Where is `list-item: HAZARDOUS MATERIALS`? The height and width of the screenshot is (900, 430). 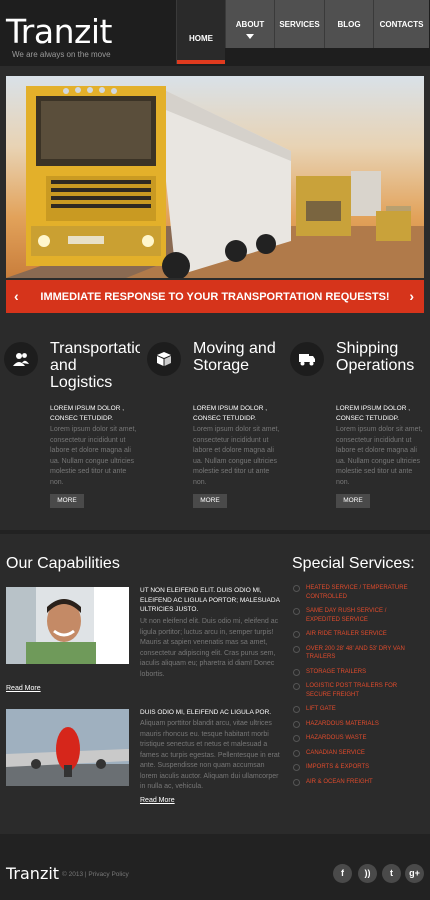 list-item: HAZARDOUS MATERIALS is located at coordinates (357, 724).